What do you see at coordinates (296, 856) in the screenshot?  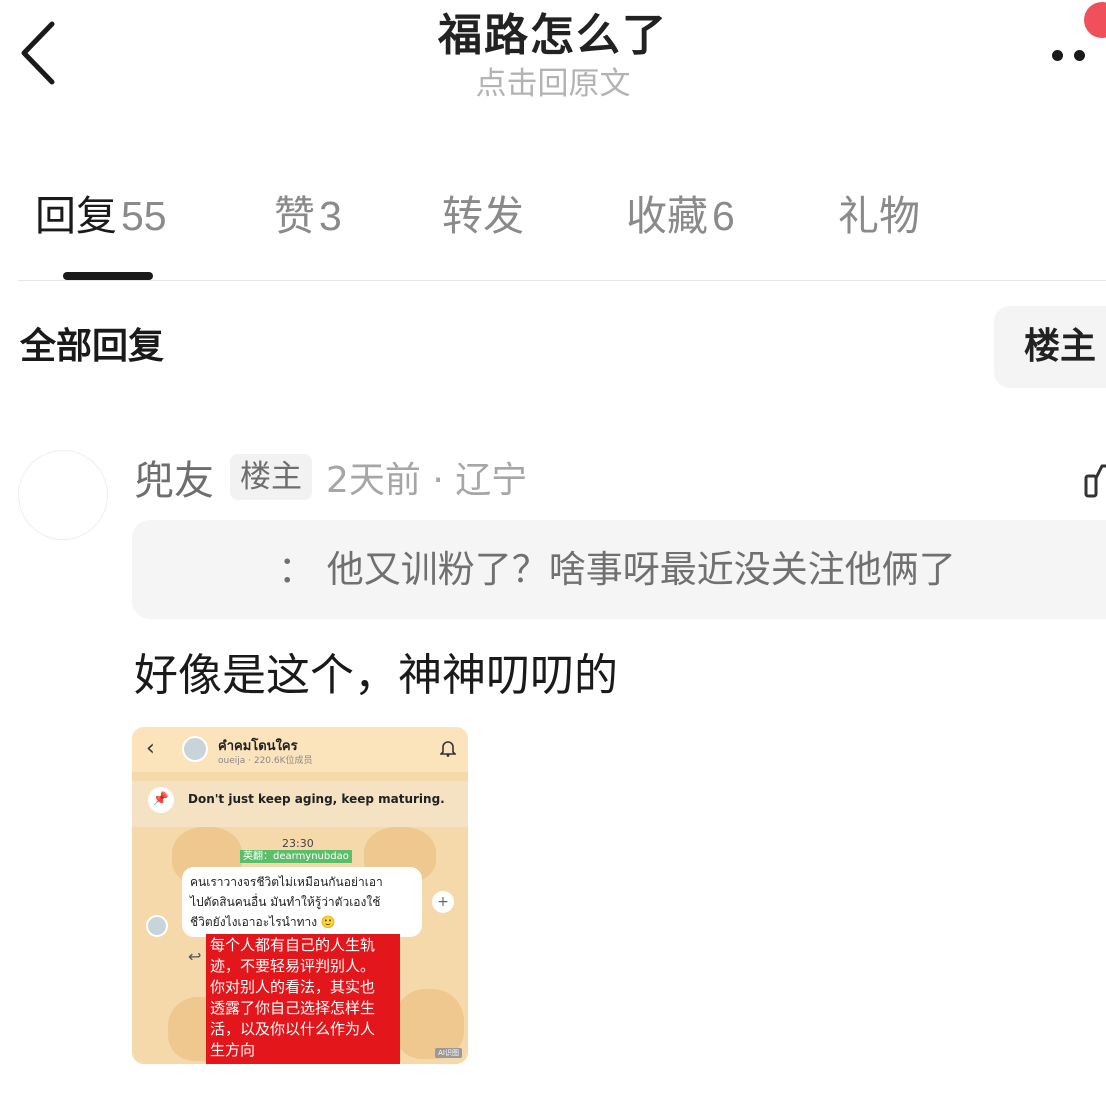 I see `embed-translate-tag: 英翻：dearmynubdao` at bounding box center [296, 856].